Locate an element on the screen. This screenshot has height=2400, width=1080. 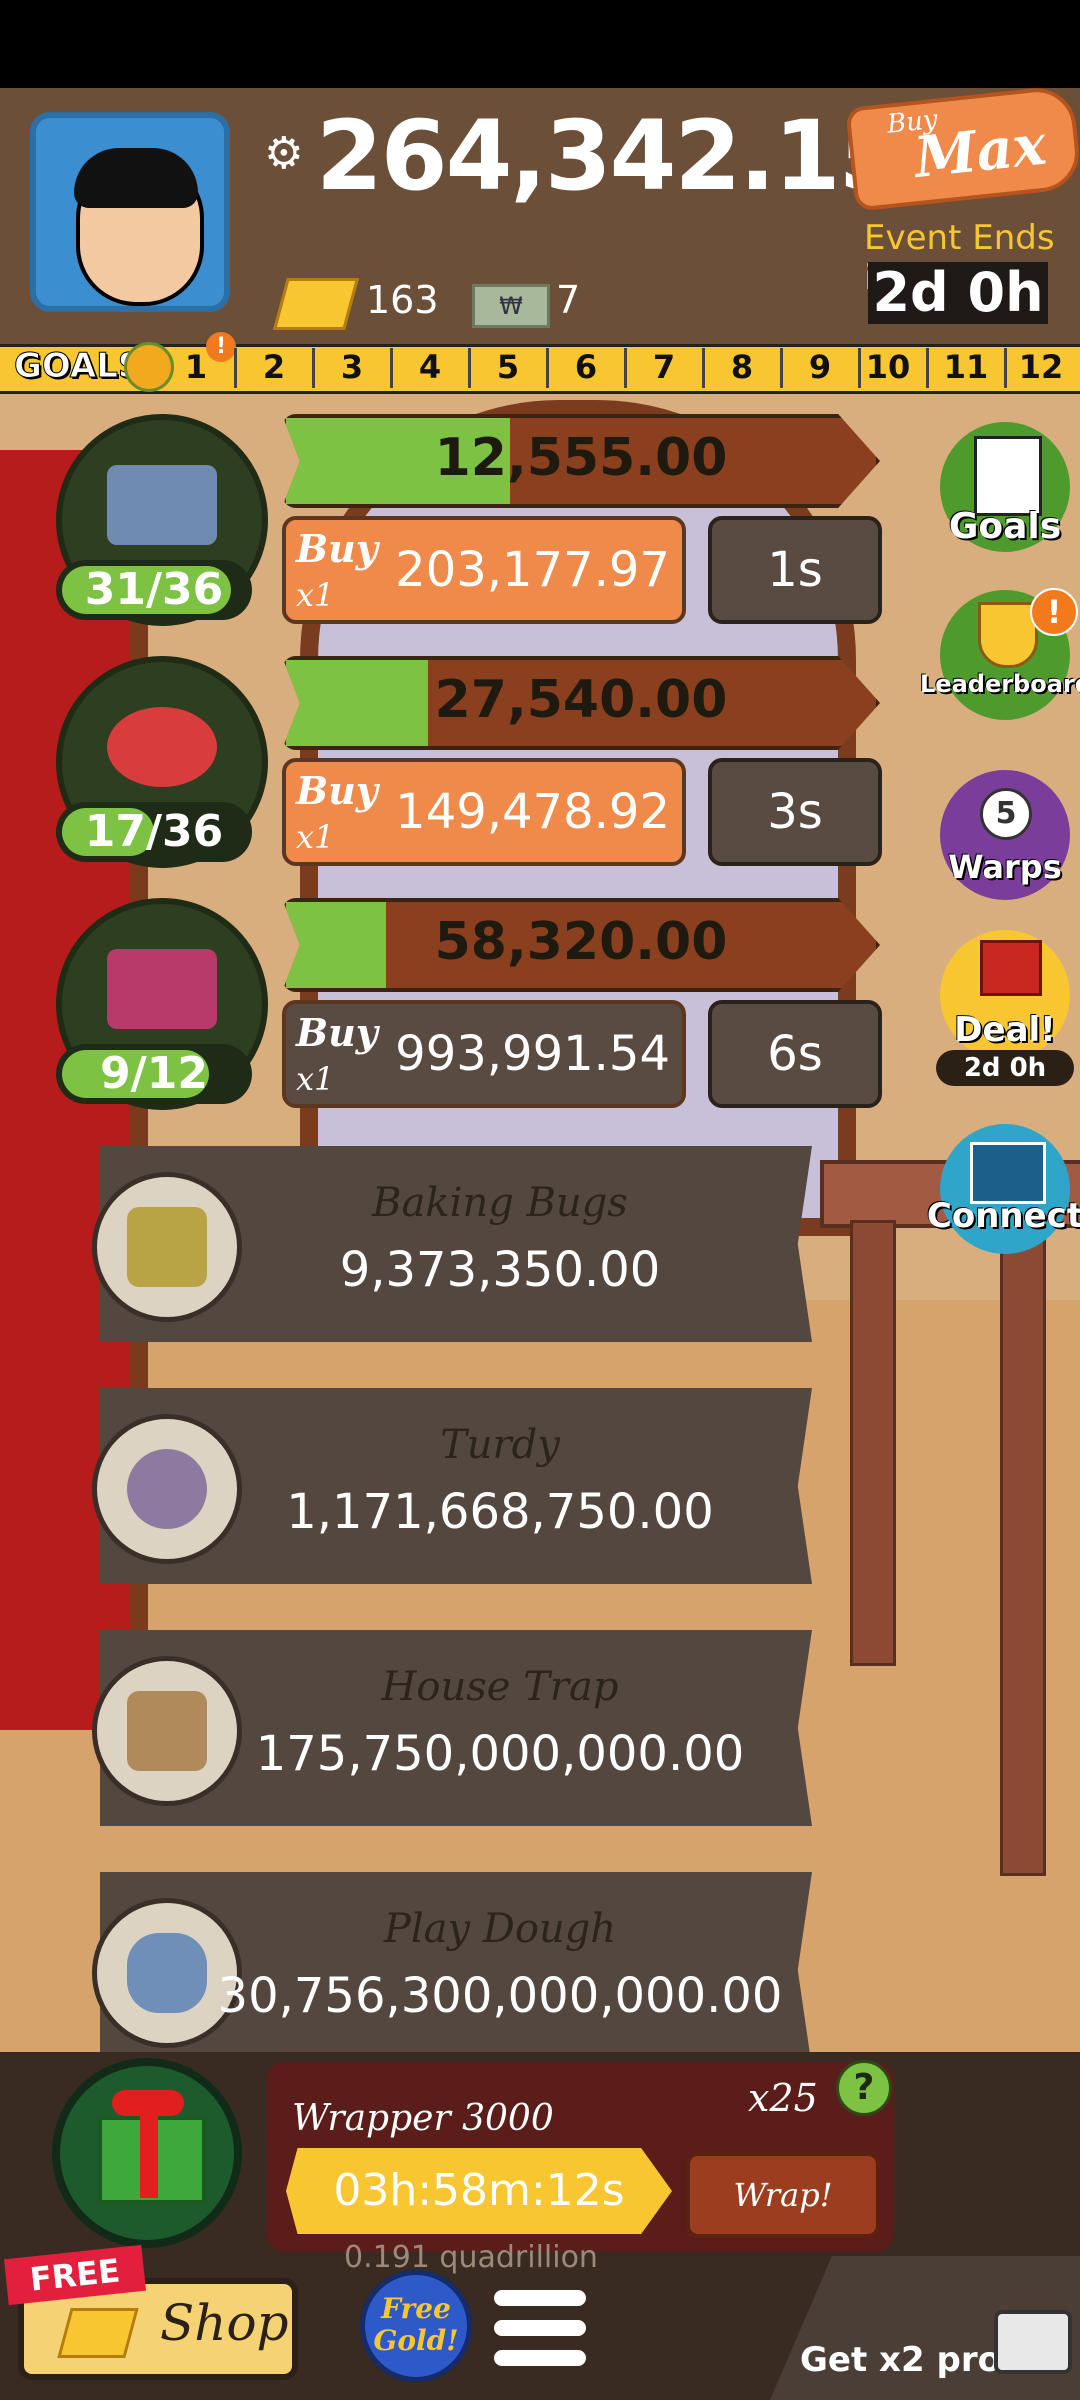
trophy-icon is located at coordinates (1008, 635).